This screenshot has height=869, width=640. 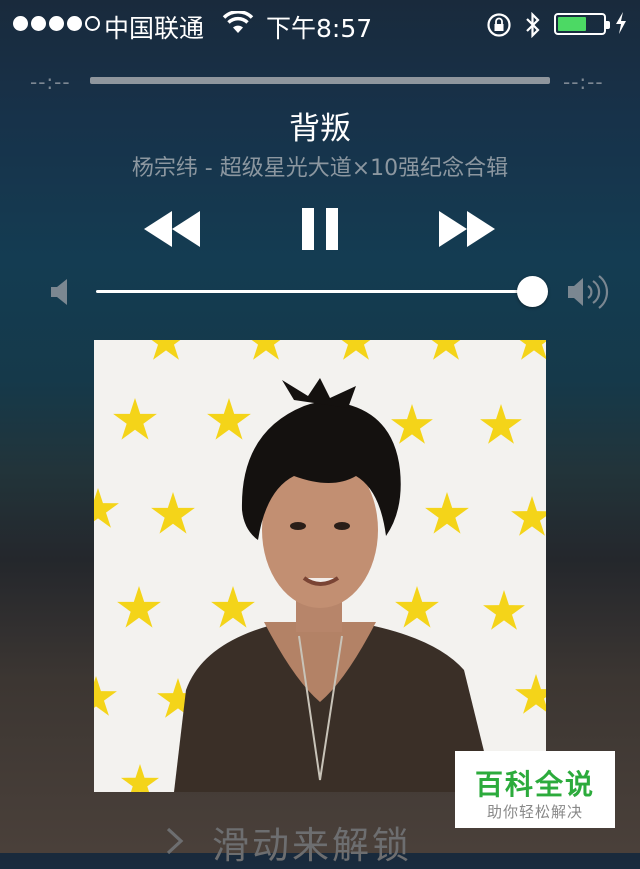 I want to click on song-title: 背叛, so click(x=320, y=129).